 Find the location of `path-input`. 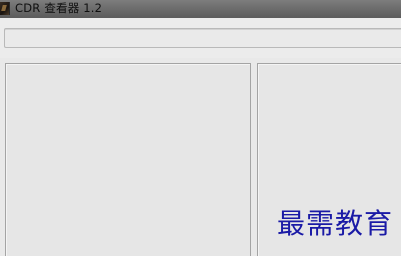

path-input is located at coordinates (202, 38).